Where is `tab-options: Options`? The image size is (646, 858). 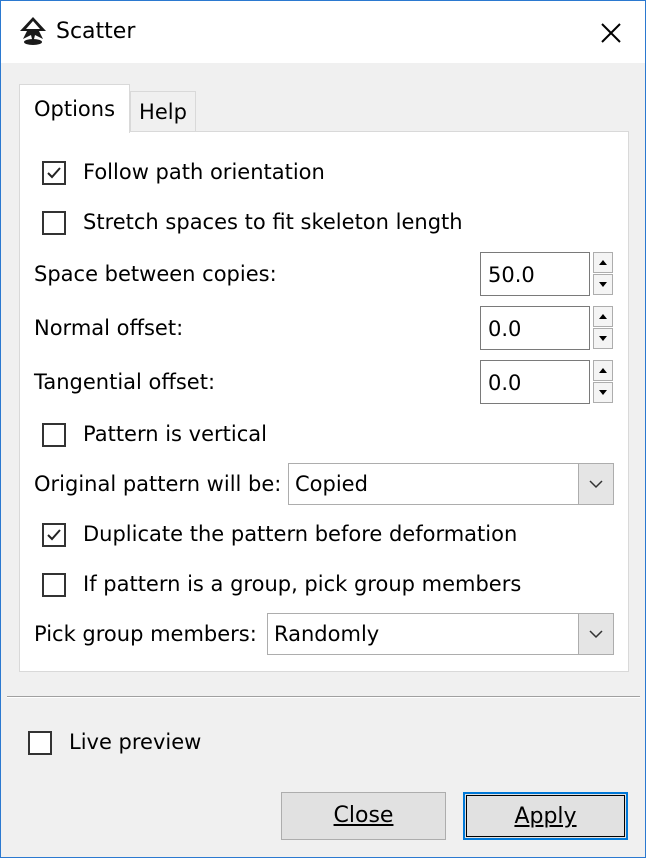
tab-options: Options is located at coordinates (74, 108).